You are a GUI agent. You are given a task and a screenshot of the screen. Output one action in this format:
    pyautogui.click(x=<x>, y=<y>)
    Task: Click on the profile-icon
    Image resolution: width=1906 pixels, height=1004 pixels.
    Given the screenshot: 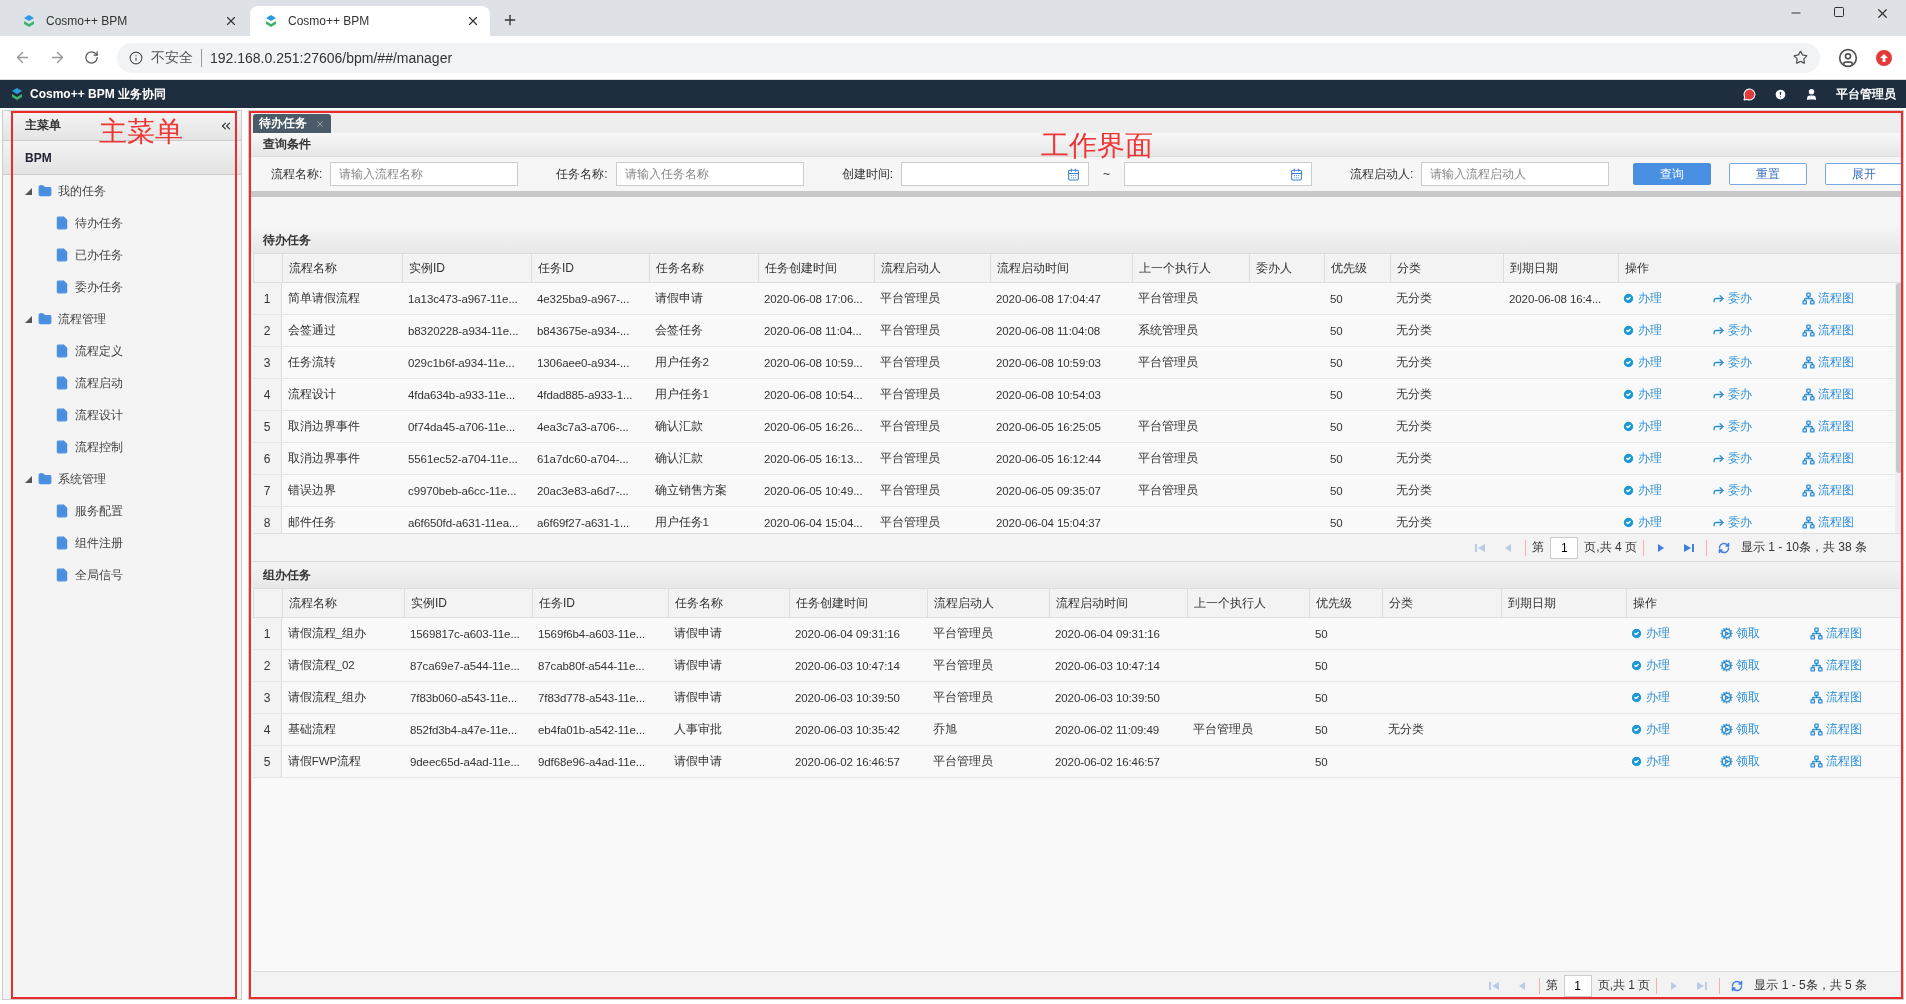 What is the action you would take?
    pyautogui.click(x=1848, y=57)
    